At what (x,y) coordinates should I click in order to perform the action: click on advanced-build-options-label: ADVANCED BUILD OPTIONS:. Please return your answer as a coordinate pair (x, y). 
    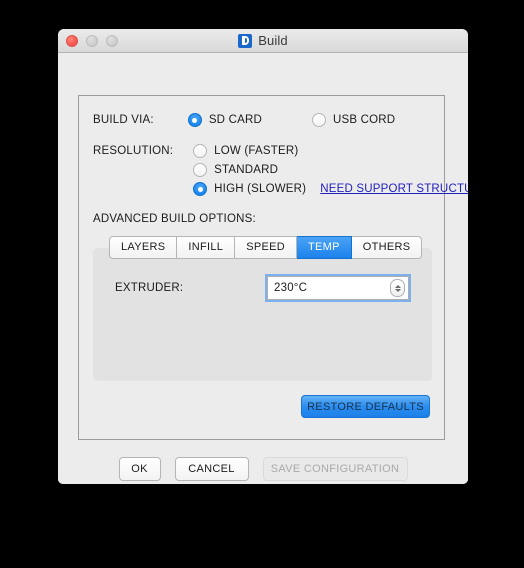
    Looking at the image, I should click on (174, 219).